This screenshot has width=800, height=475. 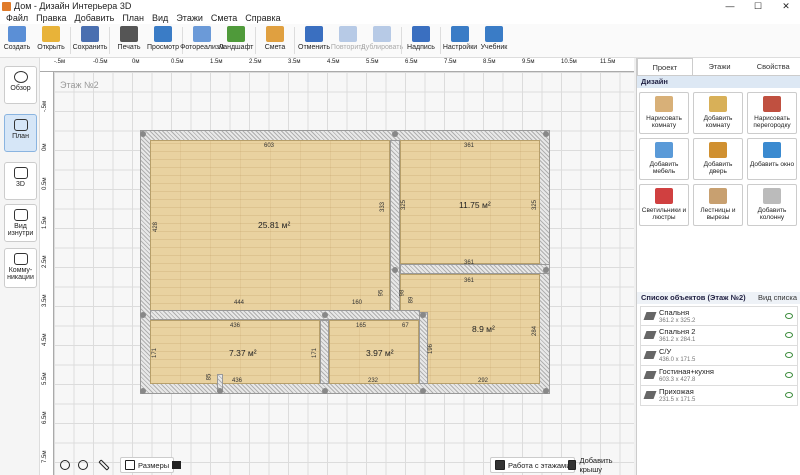 What do you see at coordinates (664, 205) in the screenshot?
I see `design-button-lamp: Светильники и люстры` at bounding box center [664, 205].